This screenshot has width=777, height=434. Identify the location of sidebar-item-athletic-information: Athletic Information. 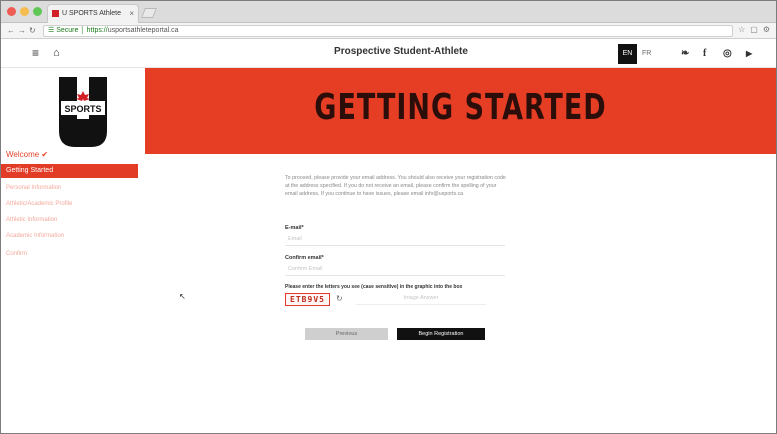
(31, 220).